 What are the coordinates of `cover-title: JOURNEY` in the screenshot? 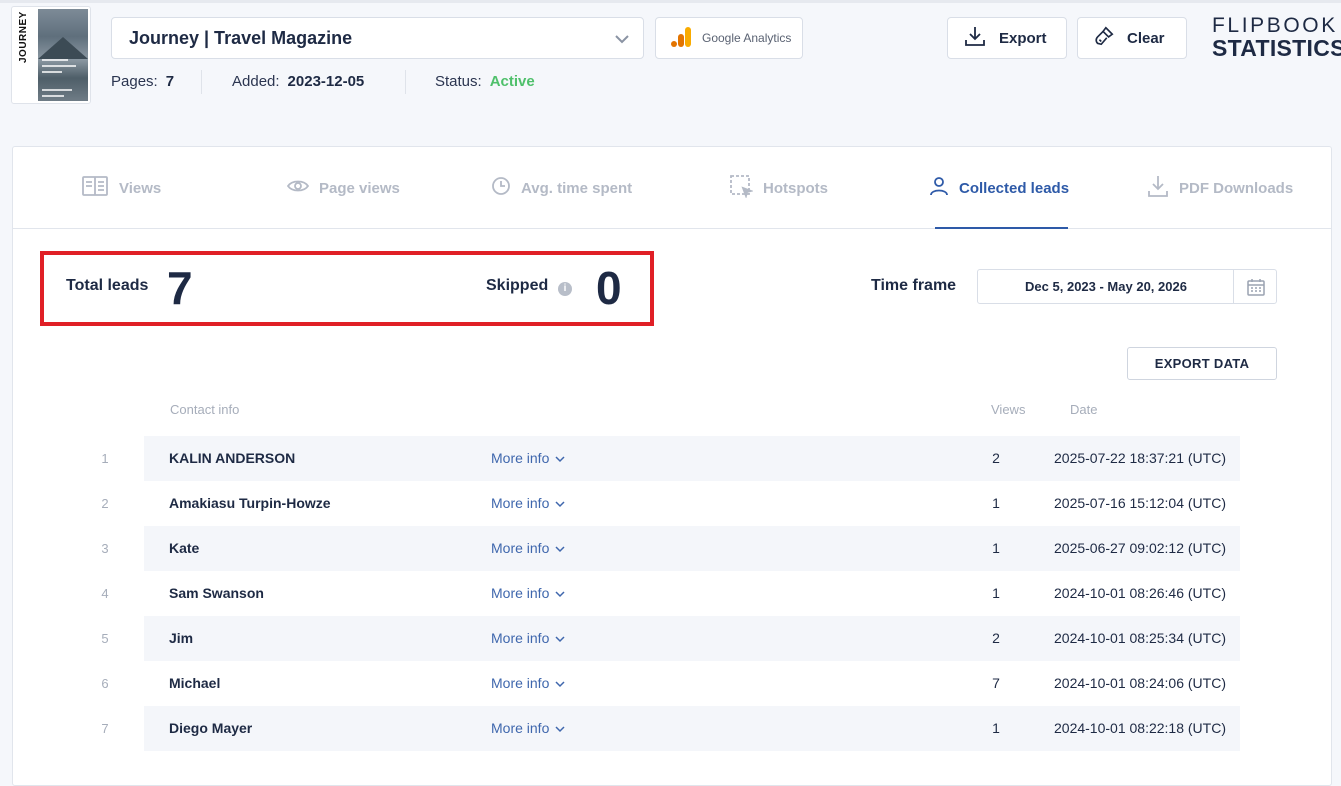 It's located at (23, 37).